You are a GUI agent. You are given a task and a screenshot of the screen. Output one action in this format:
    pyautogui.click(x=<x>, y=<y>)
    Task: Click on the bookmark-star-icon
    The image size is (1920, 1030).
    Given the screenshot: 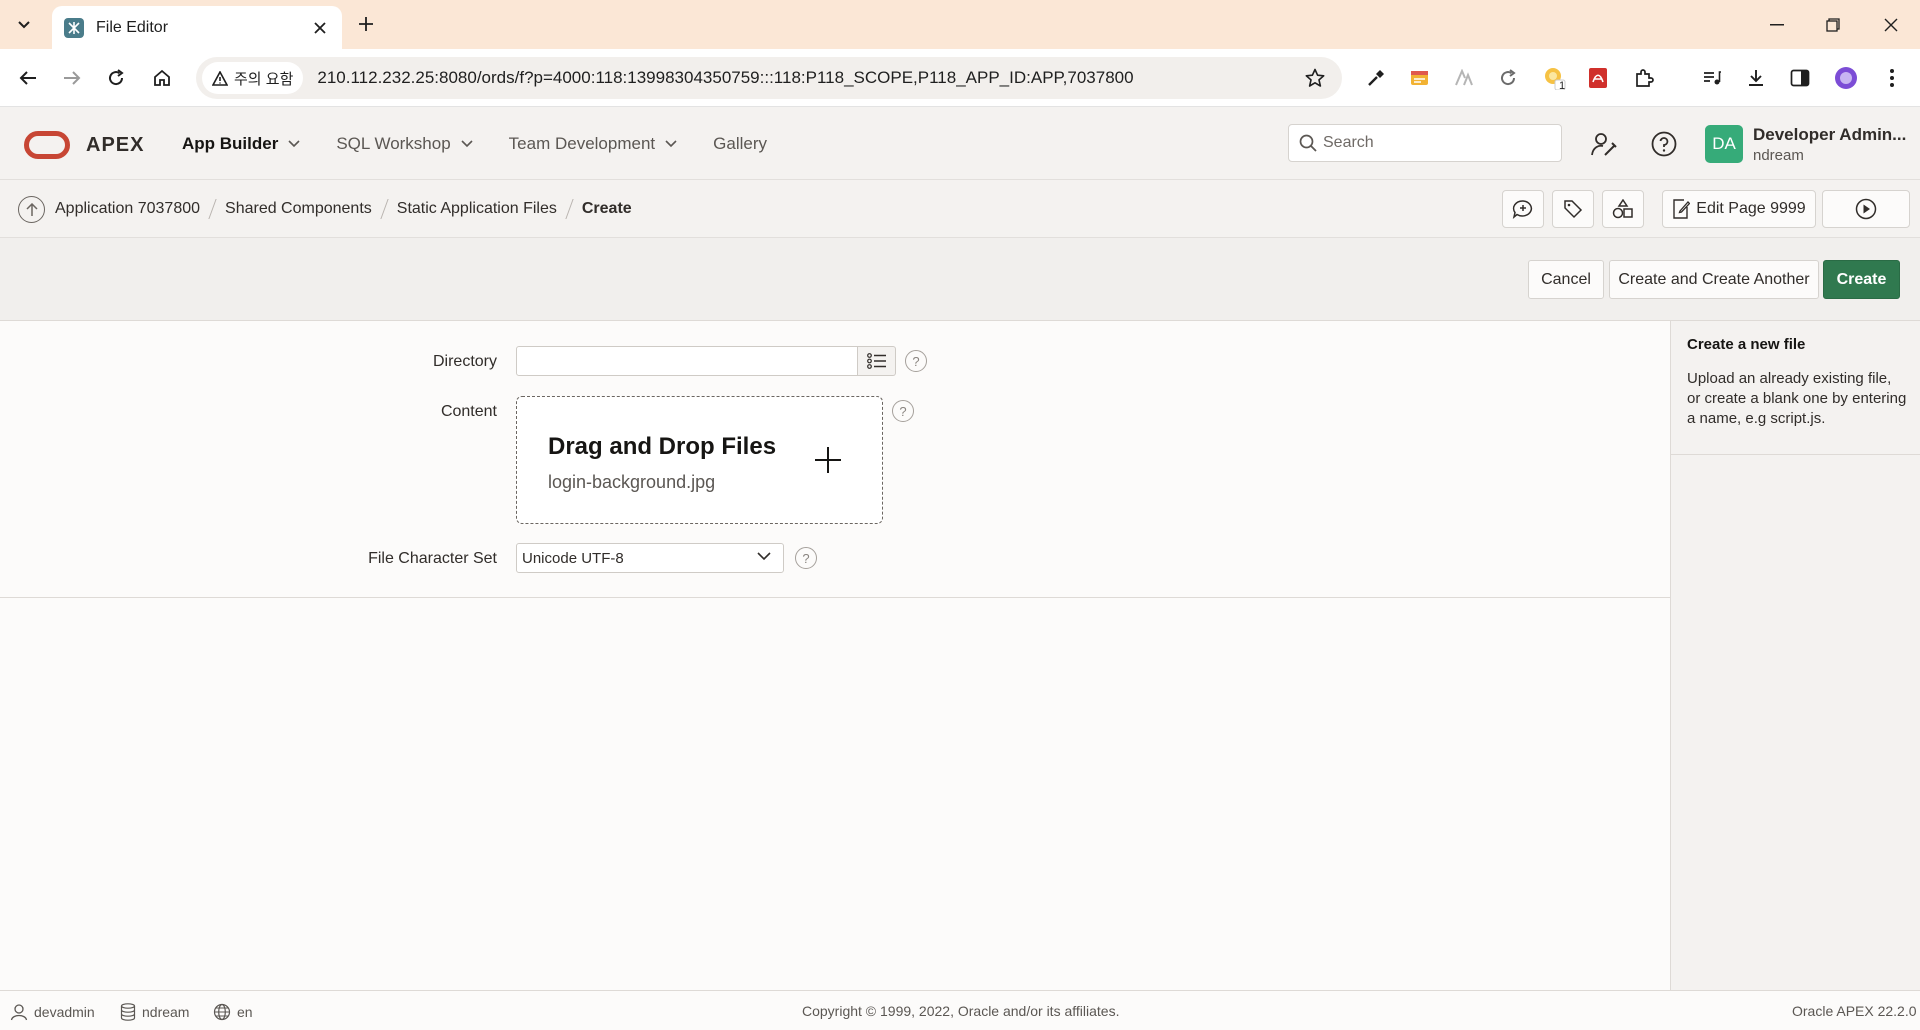 What is the action you would take?
    pyautogui.click(x=1315, y=78)
    